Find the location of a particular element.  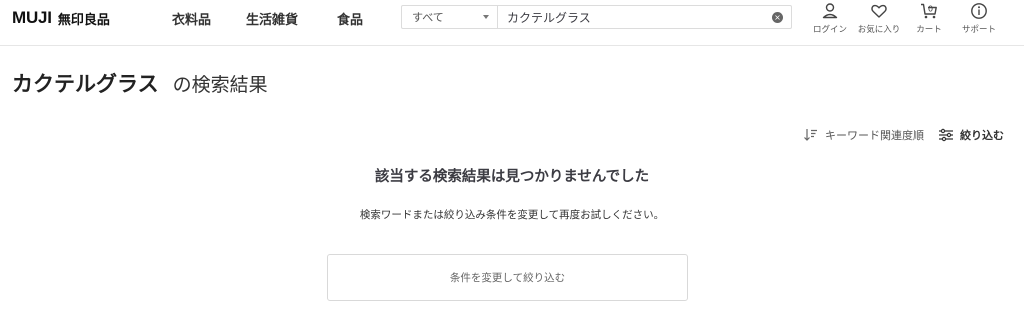

search-bar: すべて × is located at coordinates (596, 17).